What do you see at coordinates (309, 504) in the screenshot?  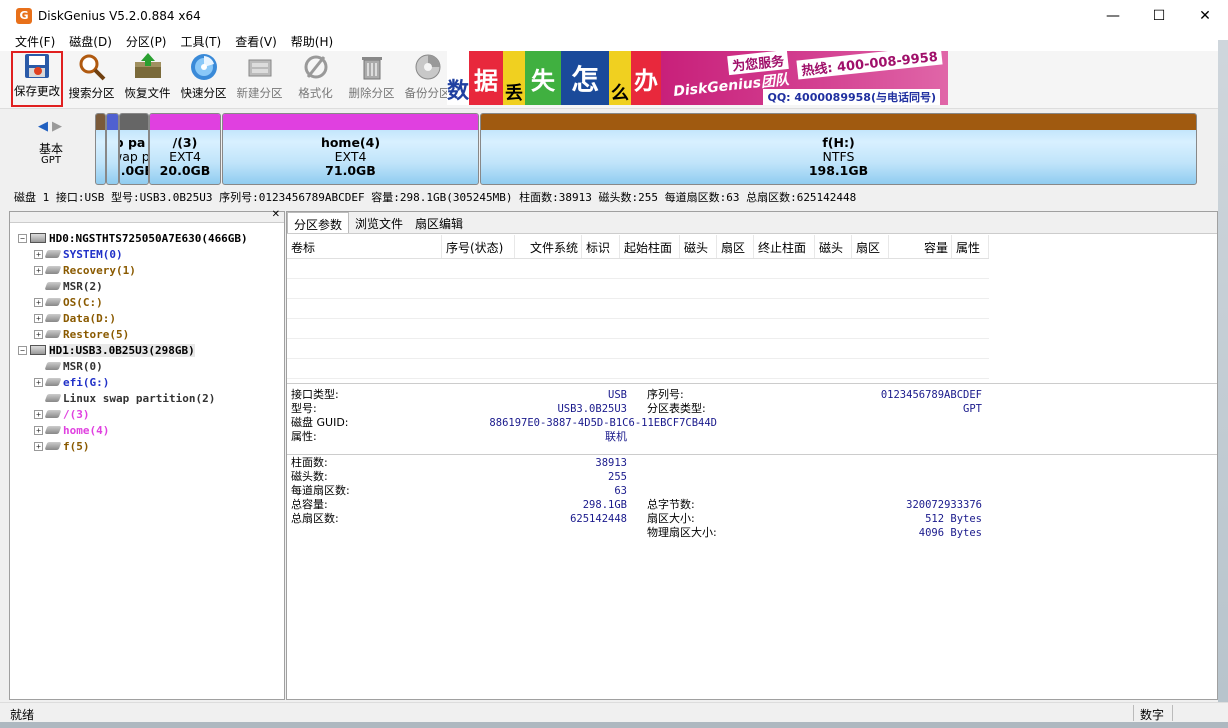 I see `prop-label: 总容量:` at bounding box center [309, 504].